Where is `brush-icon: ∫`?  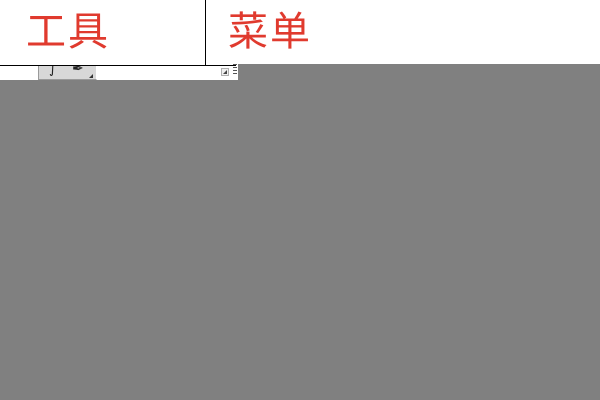
brush-icon: ∫ is located at coordinates (52, 71).